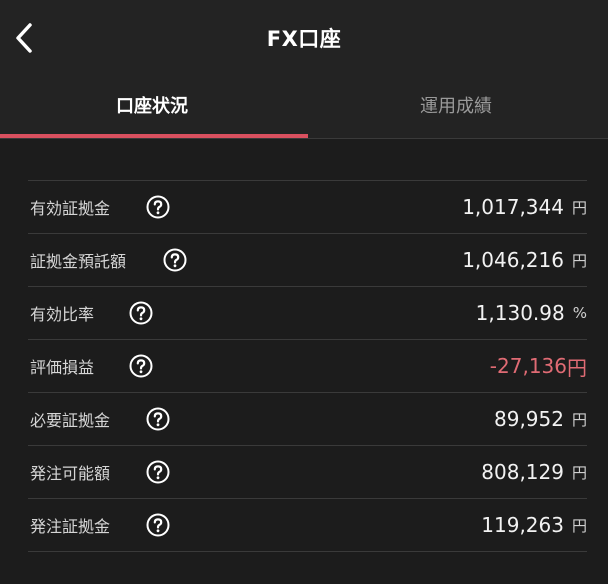  Describe the element at coordinates (307, 313) in the screenshot. I see `list-item-effective-ratio: 有効比率 1,130.98 %` at that location.